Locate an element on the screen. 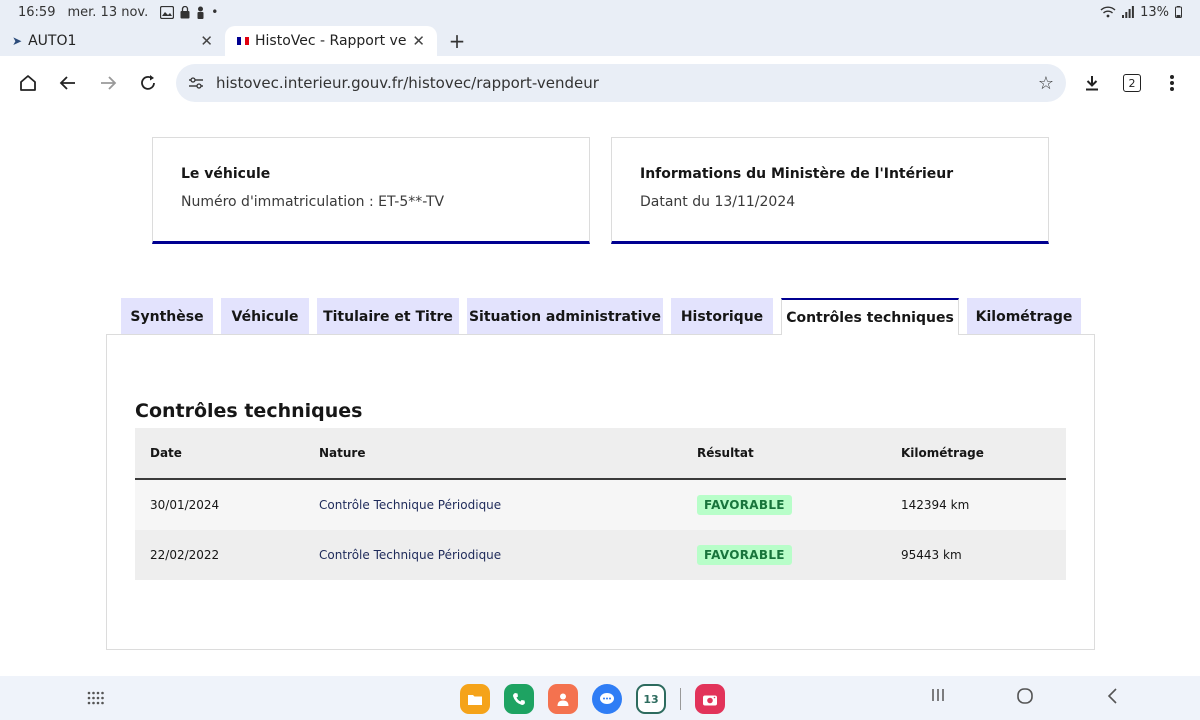  forward-button is located at coordinates (108, 83).